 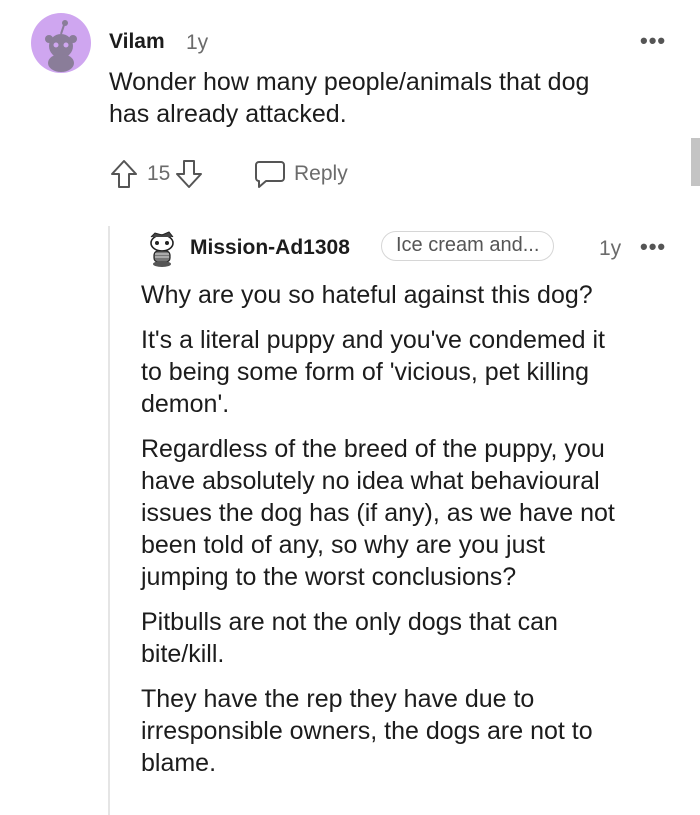 I want to click on comment-text-line: Why are you so hateful against this dog?, so click(x=367, y=295).